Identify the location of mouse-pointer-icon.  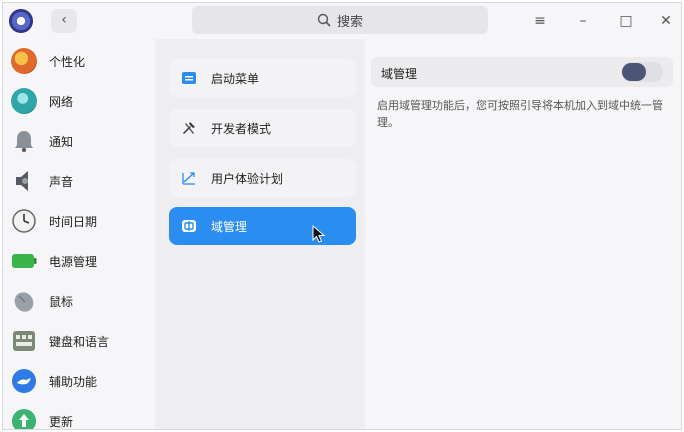
(319, 234).